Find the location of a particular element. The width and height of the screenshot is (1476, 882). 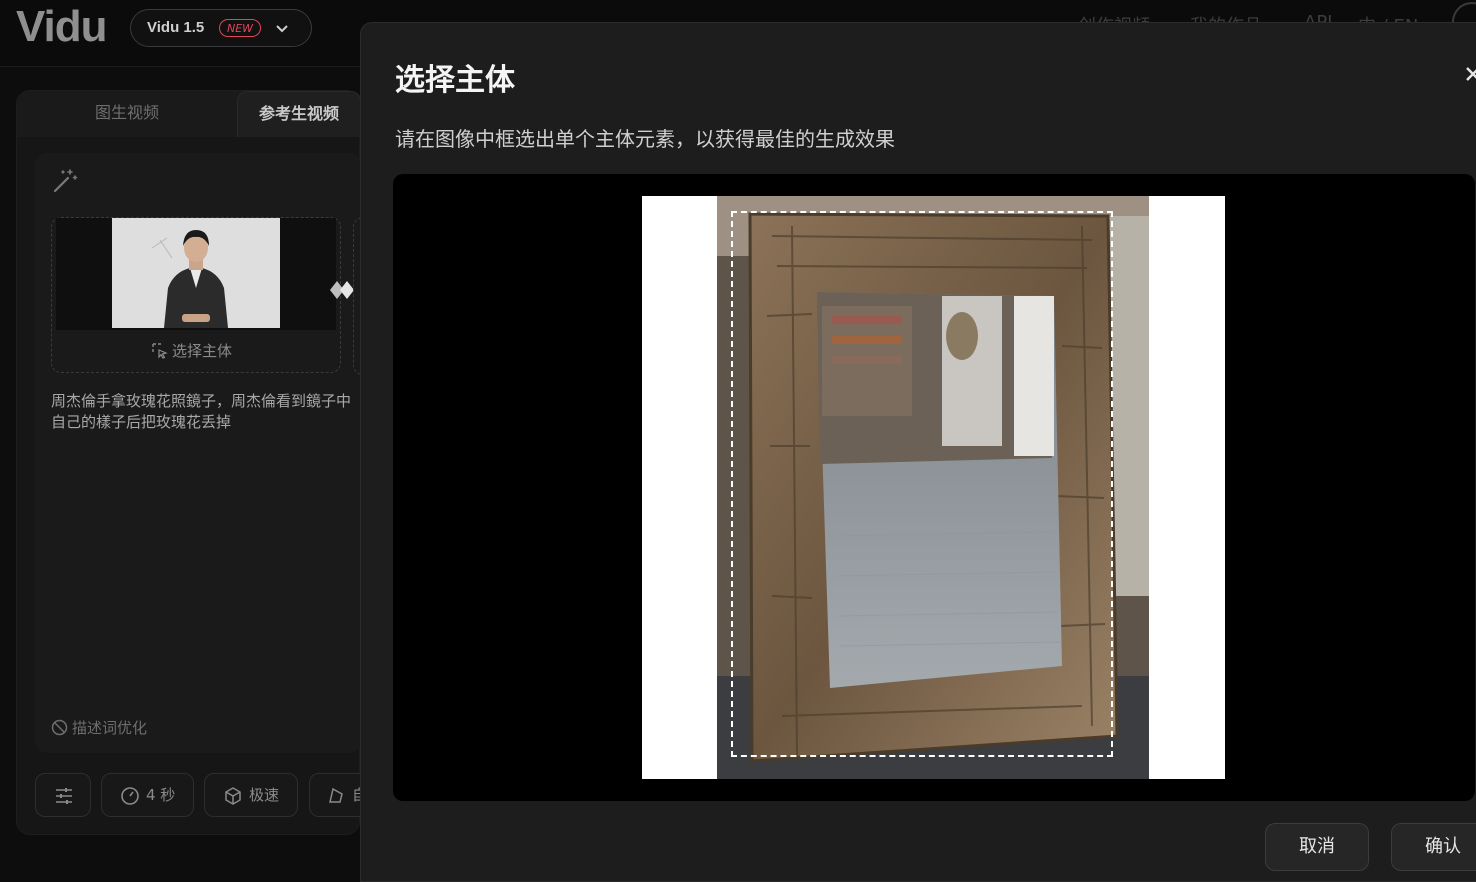

sliders-icon is located at coordinates (64, 796).